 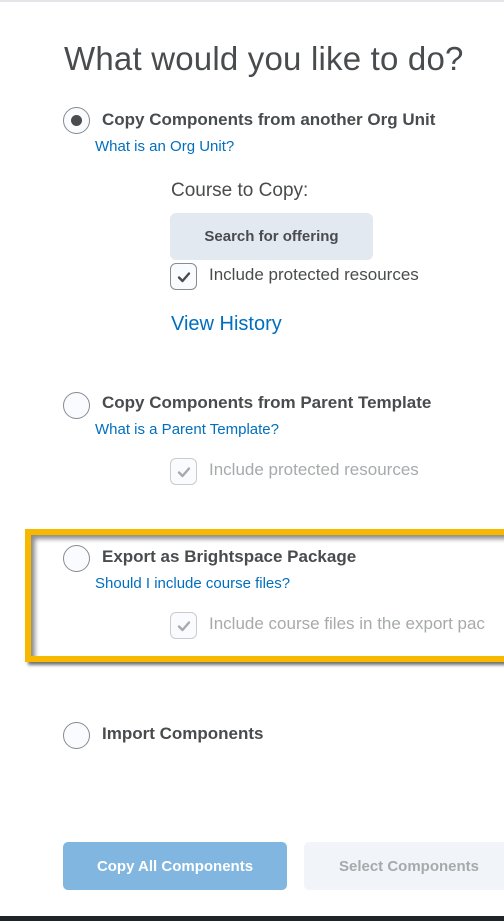 I want to click on page-title: What would you like to do?, so click(x=264, y=58).